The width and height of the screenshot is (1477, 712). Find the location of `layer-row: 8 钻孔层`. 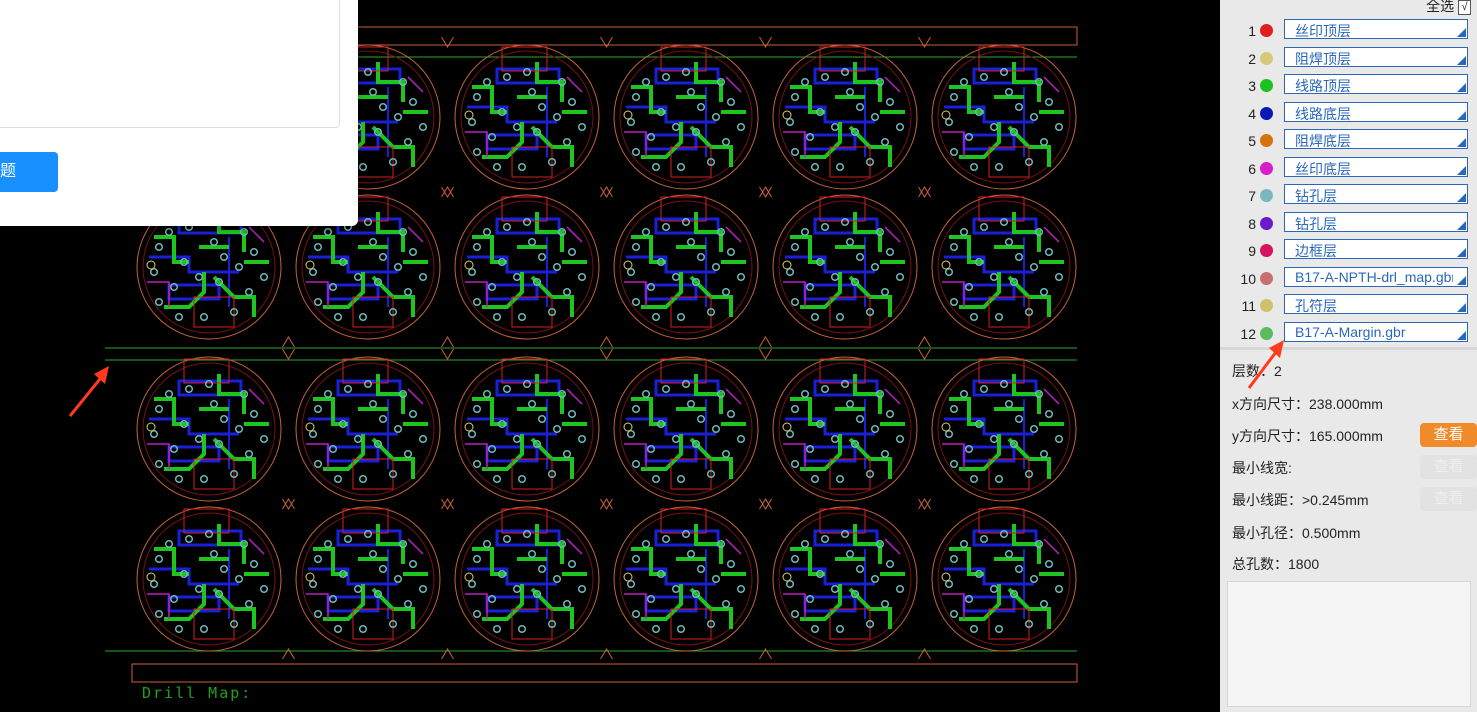

layer-row: 8 钻孔层 is located at coordinates (1348, 223).